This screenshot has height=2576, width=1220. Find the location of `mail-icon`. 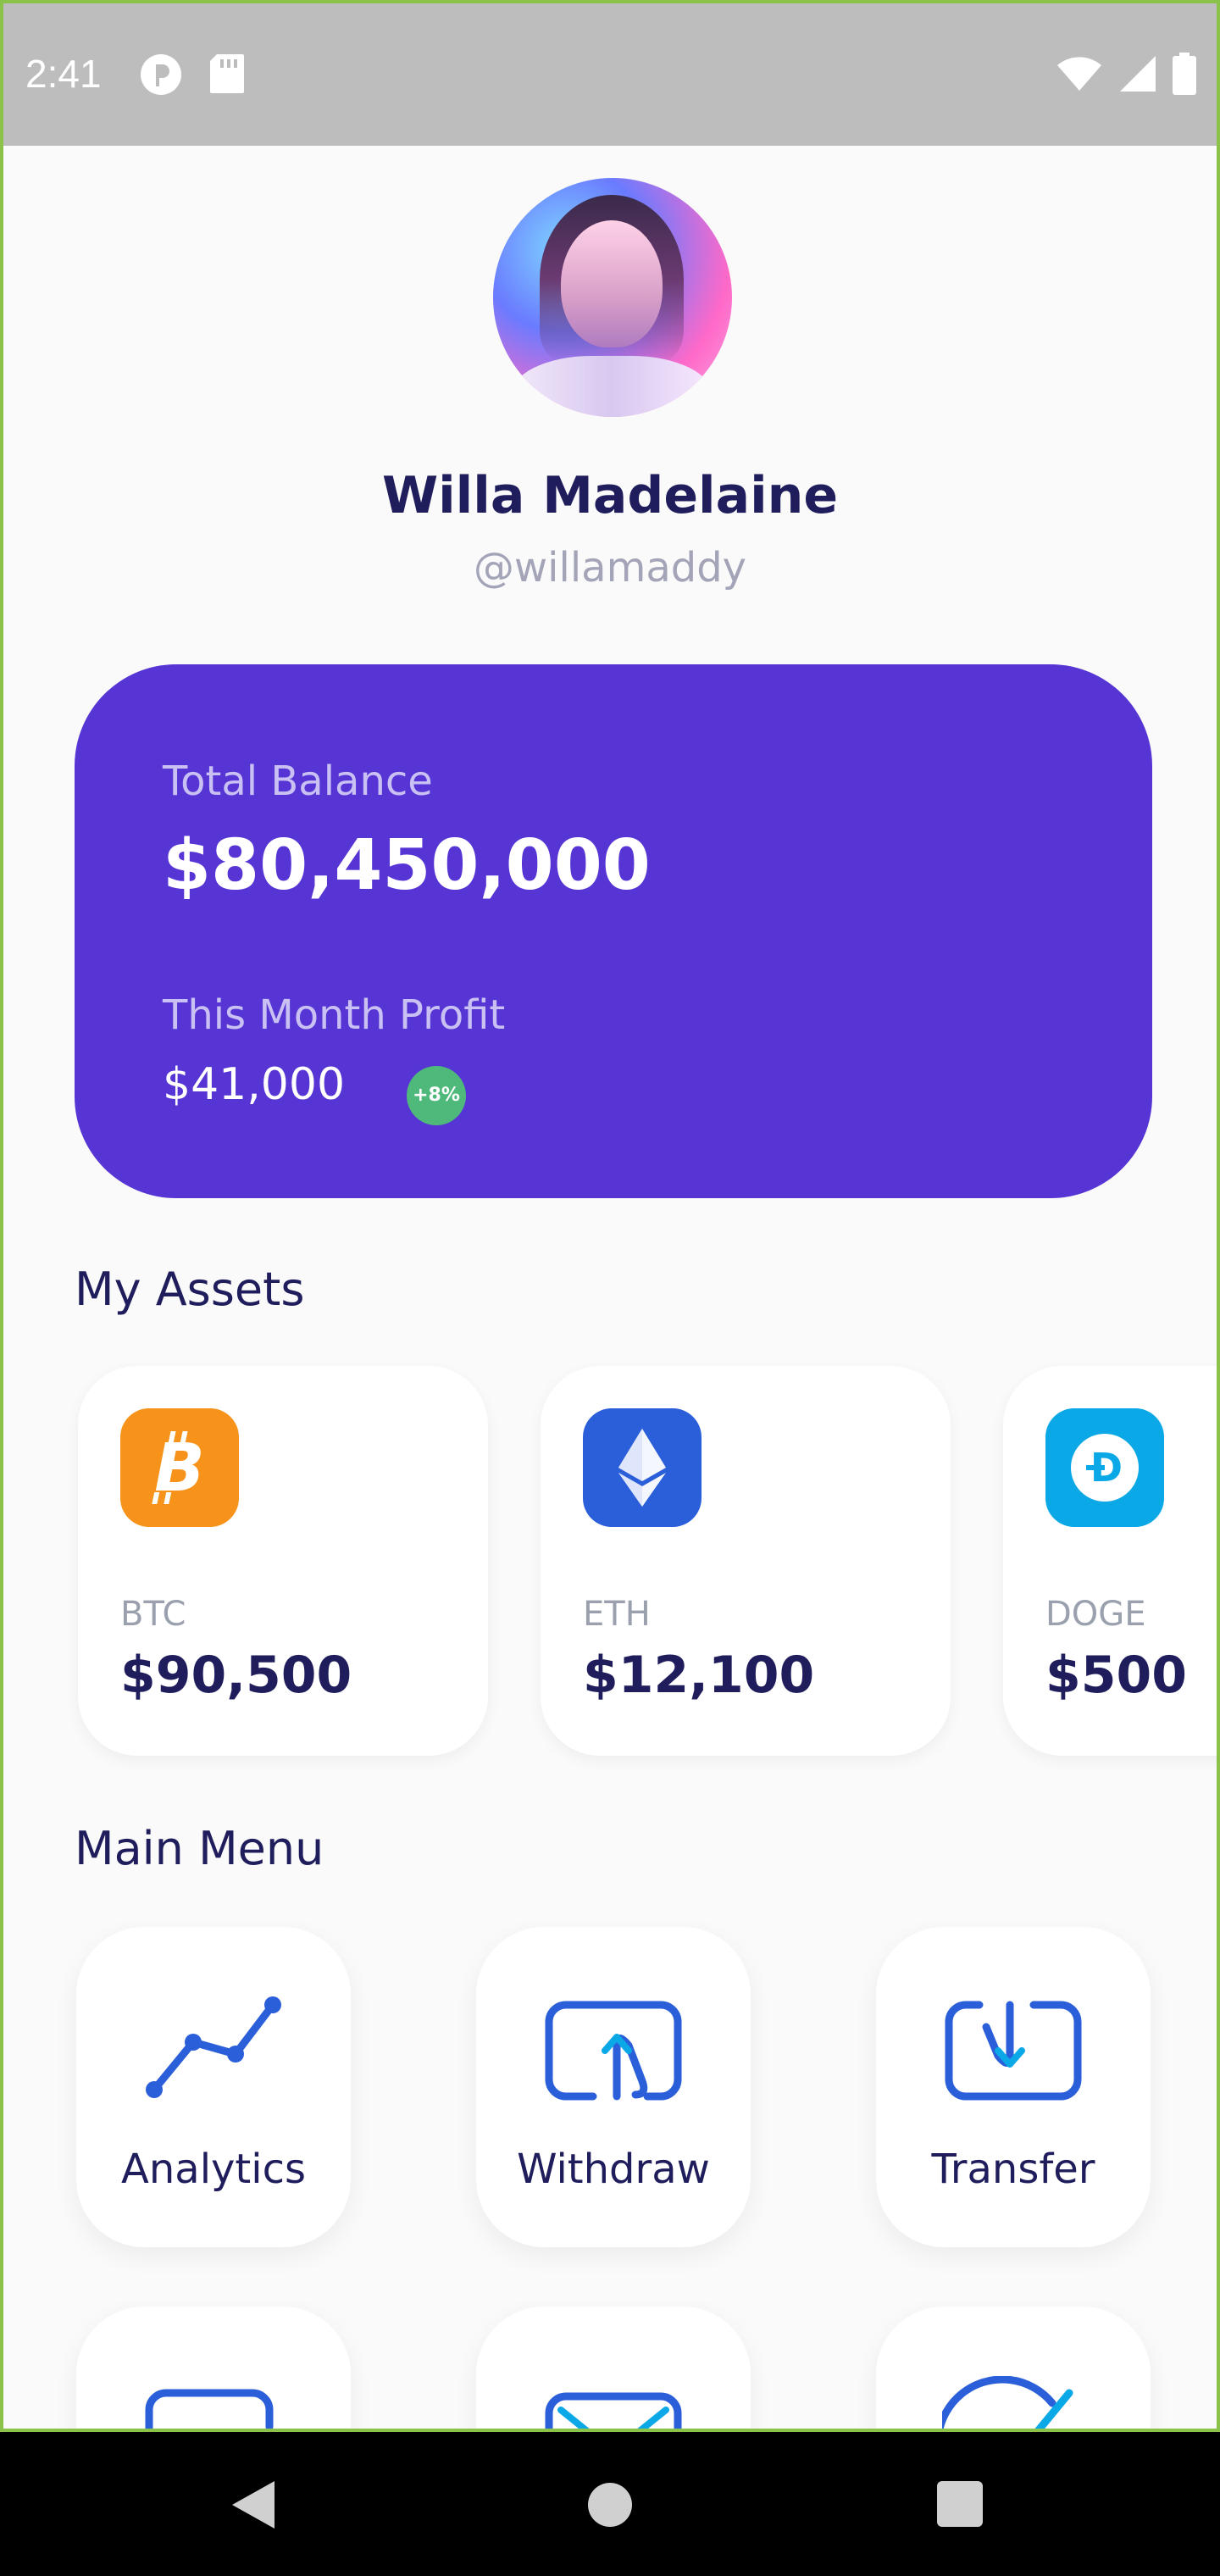

mail-icon is located at coordinates (613, 2410).